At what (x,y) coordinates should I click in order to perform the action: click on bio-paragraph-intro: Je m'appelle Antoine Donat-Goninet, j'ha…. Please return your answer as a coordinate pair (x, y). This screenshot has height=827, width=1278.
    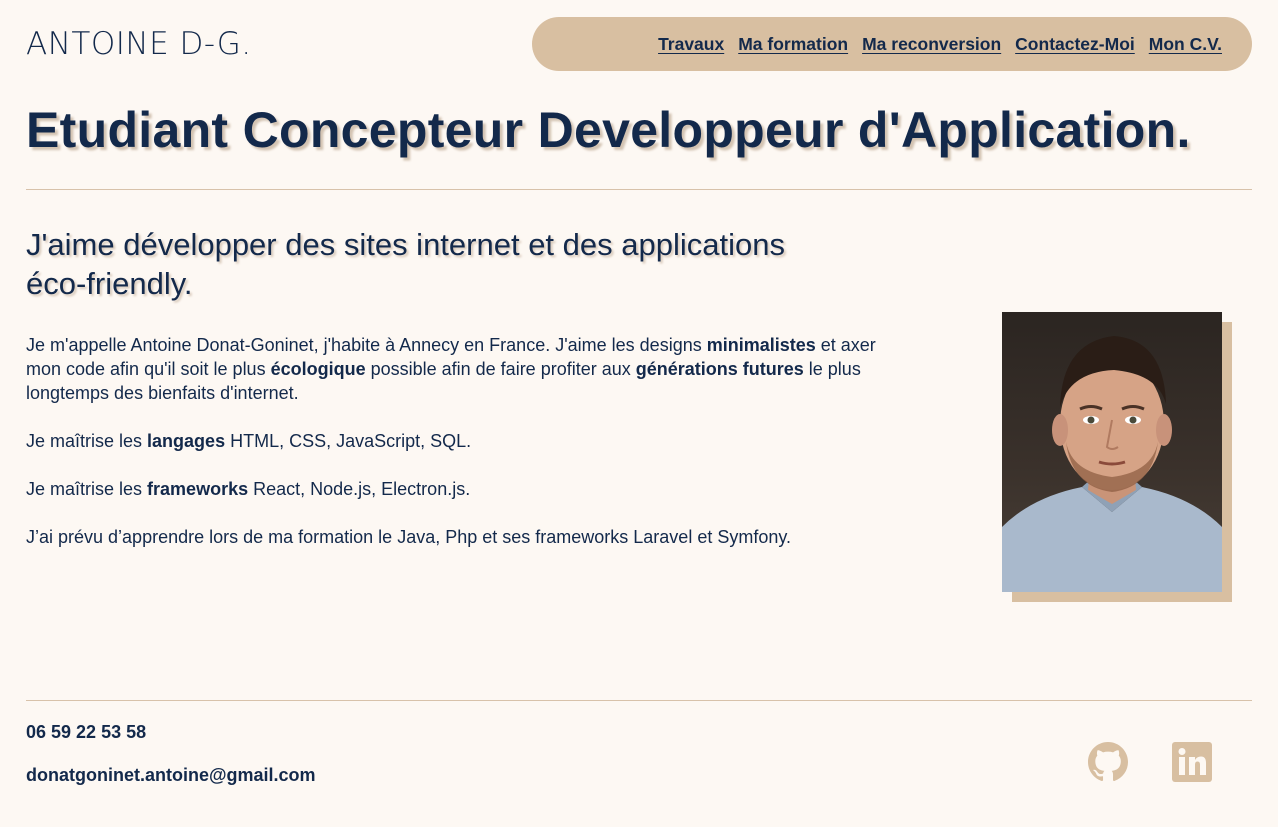
    Looking at the image, I should click on (451, 369).